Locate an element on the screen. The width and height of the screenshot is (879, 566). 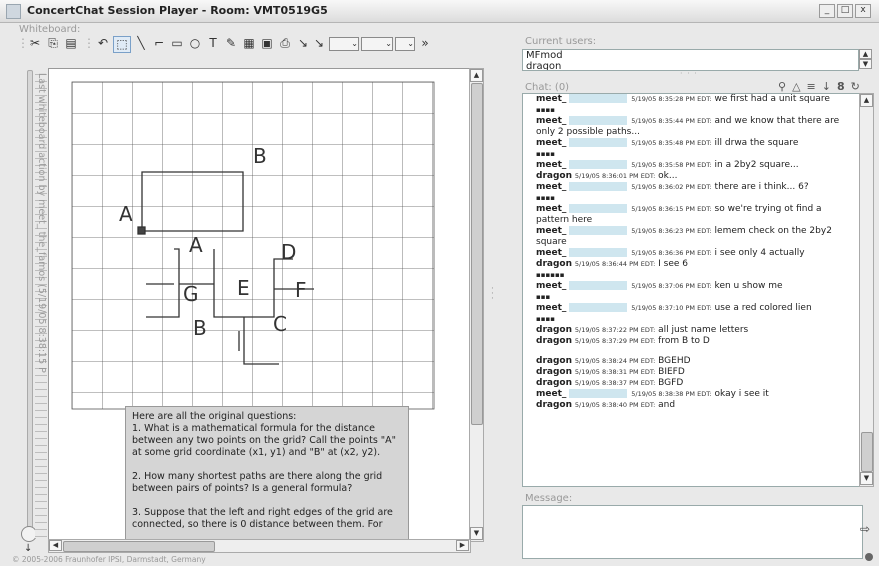
chat-message: dragon 5/19/05 8:36:44 PM EDT: I see 6 is located at coordinates (691, 264).